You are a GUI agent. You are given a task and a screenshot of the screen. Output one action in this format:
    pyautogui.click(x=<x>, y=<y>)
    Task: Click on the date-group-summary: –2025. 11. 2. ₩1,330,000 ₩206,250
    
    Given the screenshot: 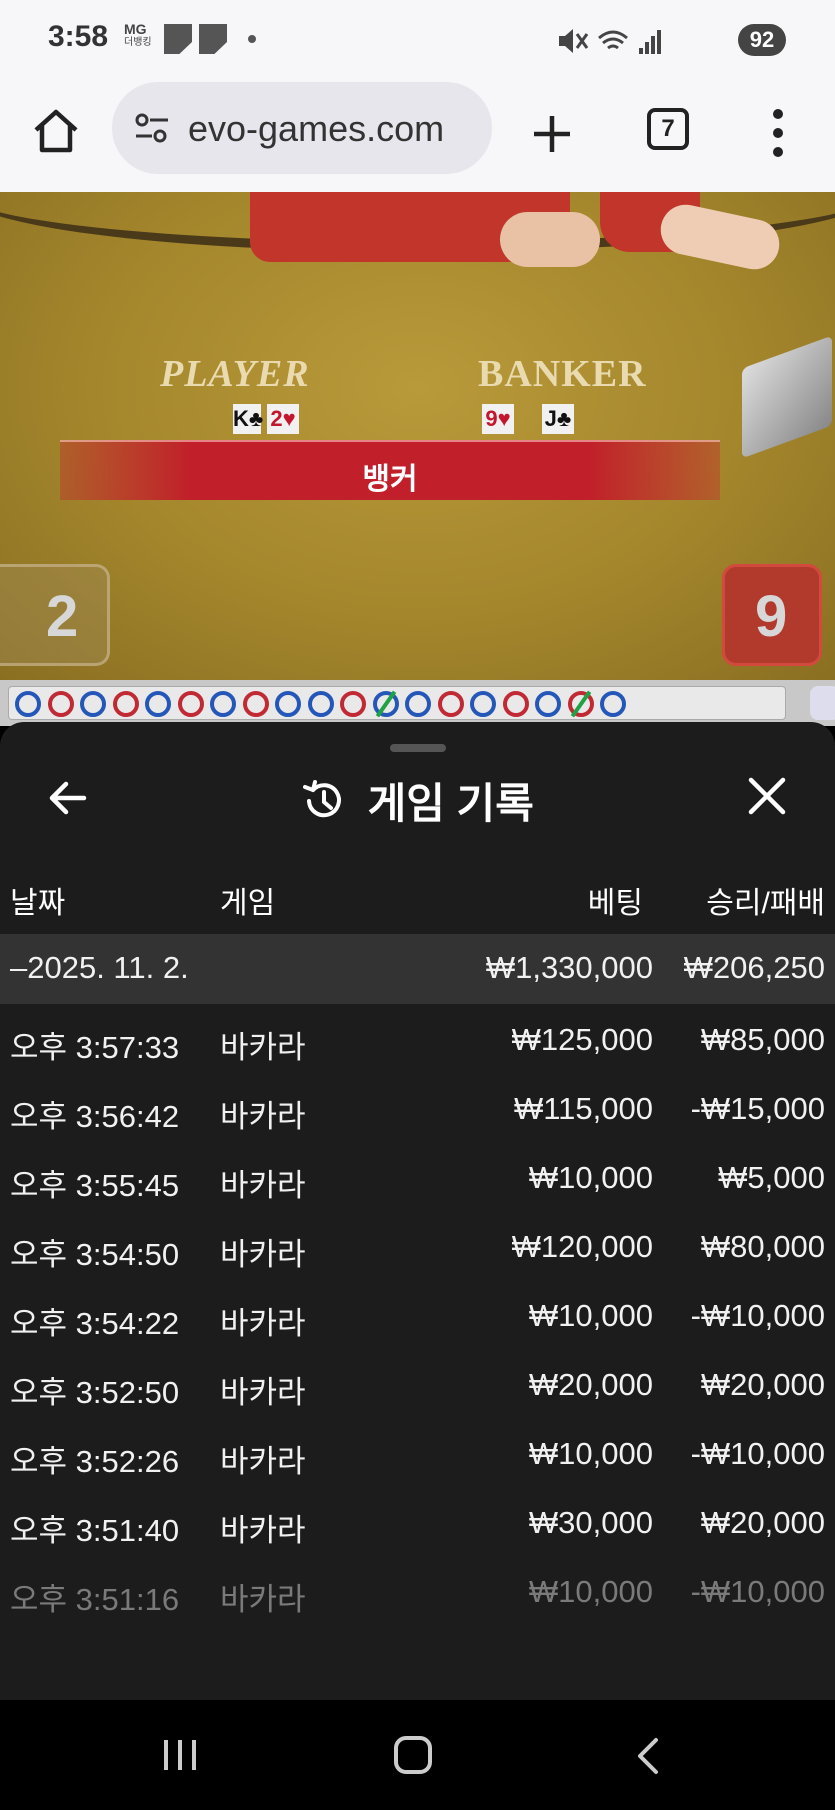 What is the action you would take?
    pyautogui.click(x=417, y=969)
    